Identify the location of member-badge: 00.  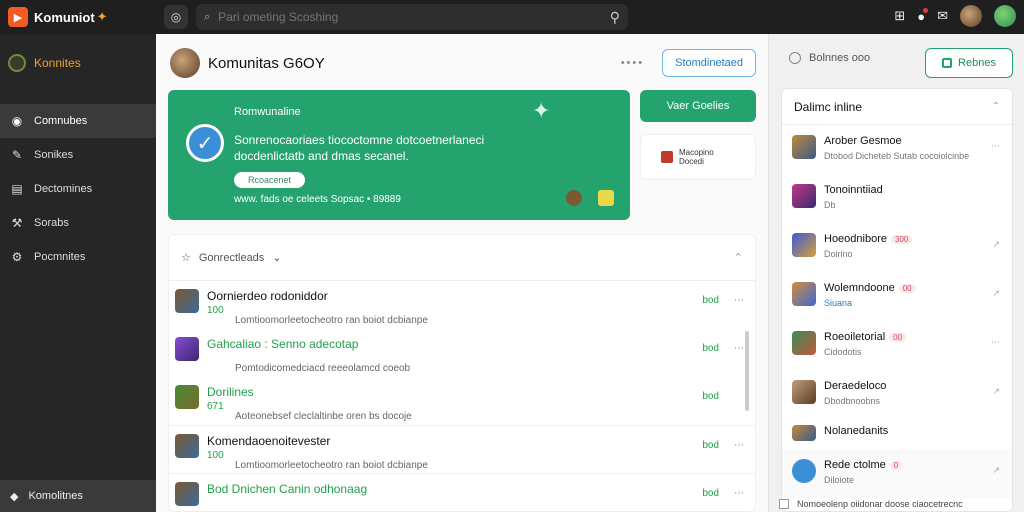
(907, 288).